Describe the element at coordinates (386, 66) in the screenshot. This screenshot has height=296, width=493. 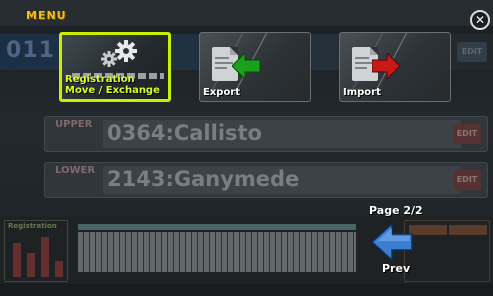
I see `import-arrow-icon` at that location.